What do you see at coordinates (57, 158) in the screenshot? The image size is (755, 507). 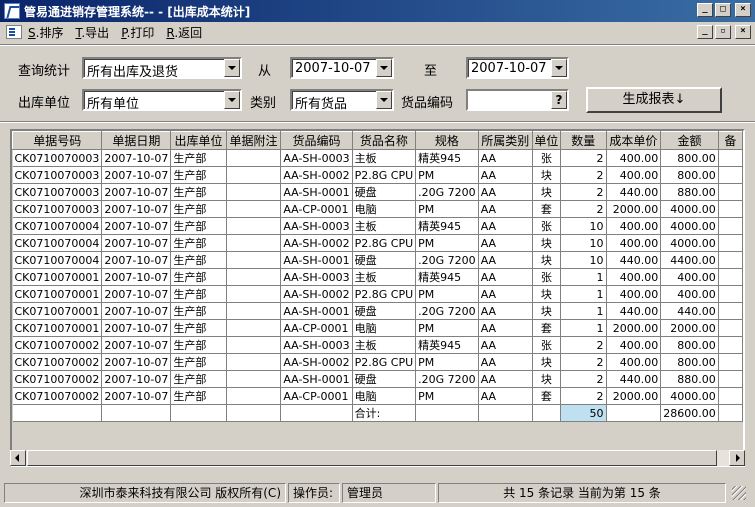 I see `table-cell: CK0710070003` at bounding box center [57, 158].